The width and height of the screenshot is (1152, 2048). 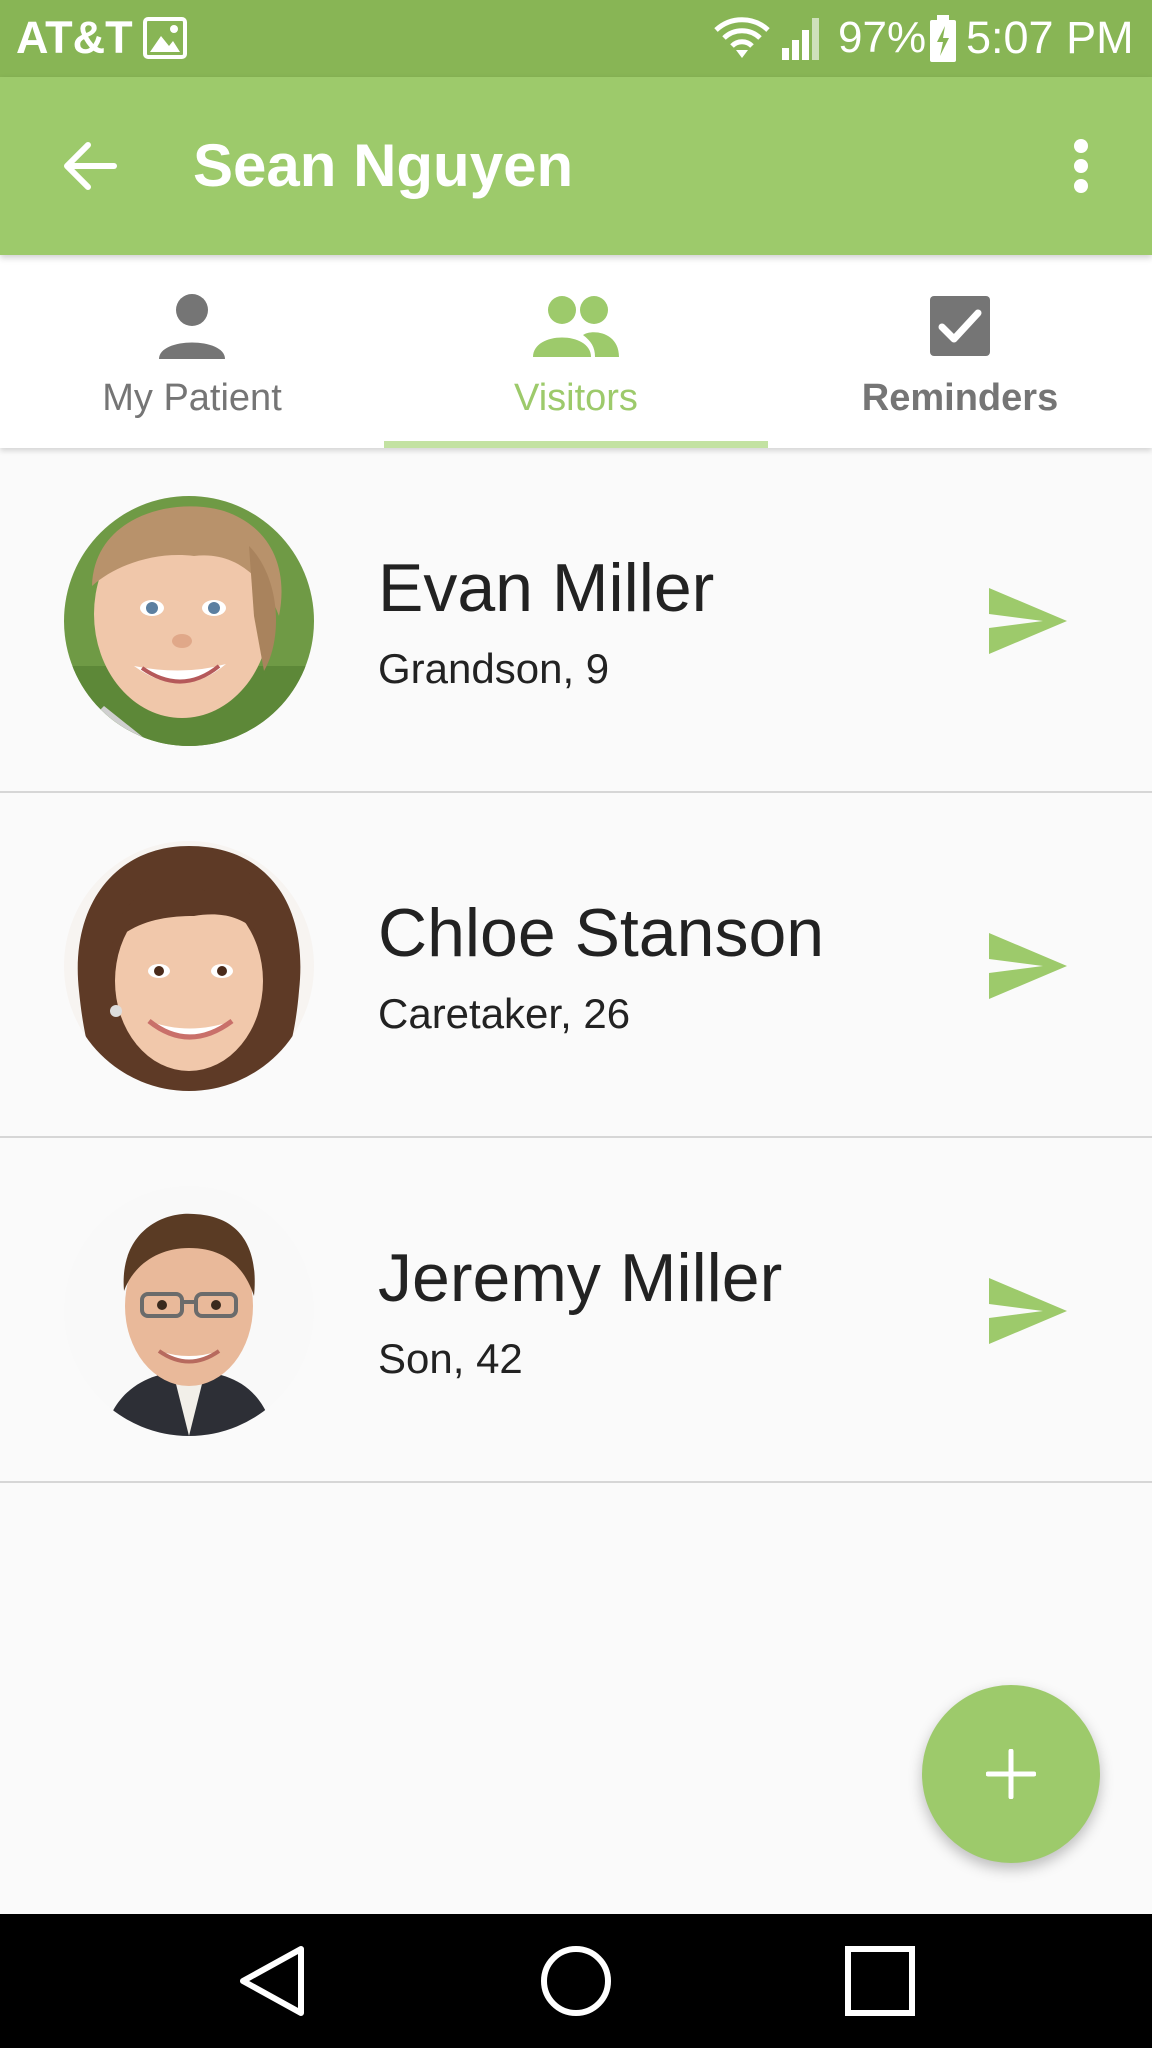 What do you see at coordinates (802, 38) in the screenshot?
I see `signal-icon` at bounding box center [802, 38].